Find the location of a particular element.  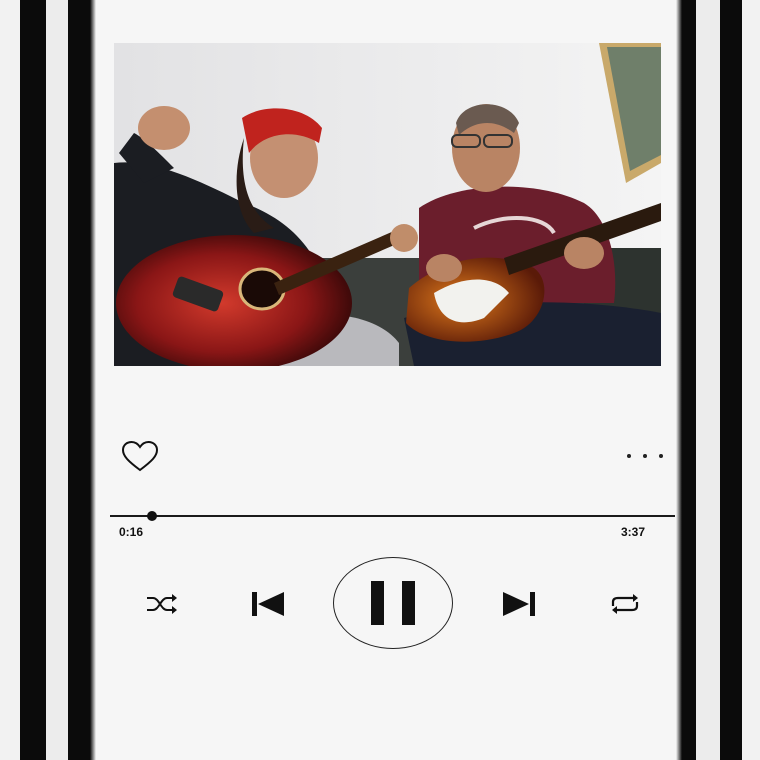

frame-strip-left is located at coordinates (57, 380).